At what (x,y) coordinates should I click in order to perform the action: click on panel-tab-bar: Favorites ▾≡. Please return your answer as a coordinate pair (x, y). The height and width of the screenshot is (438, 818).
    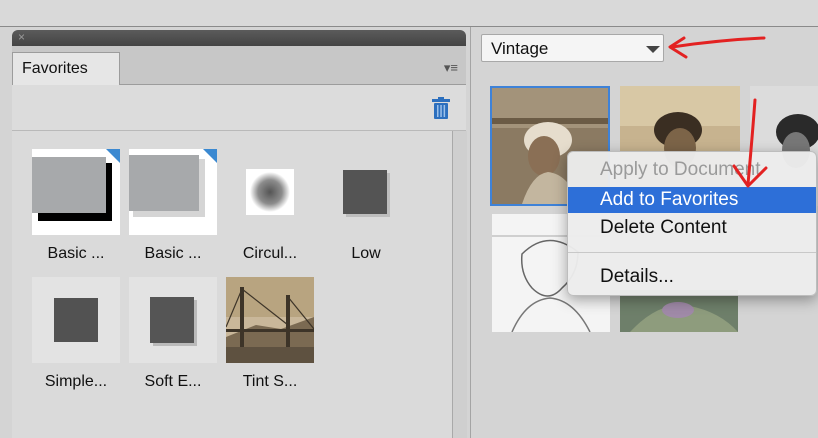
    Looking at the image, I should click on (239, 65).